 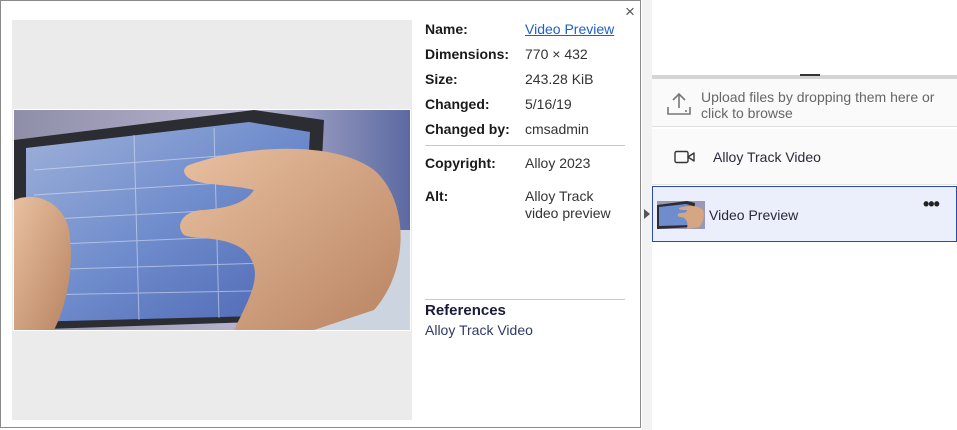 What do you see at coordinates (754, 215) in the screenshot?
I see `item-label: Video Preview` at bounding box center [754, 215].